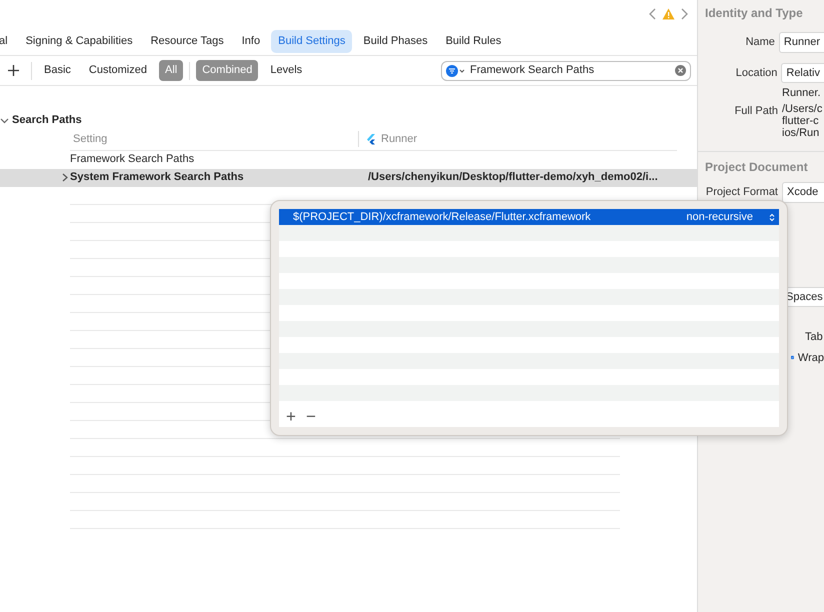  Describe the element at coordinates (157, 178) in the screenshot. I see `setting-name: System Framework Search Paths` at that location.